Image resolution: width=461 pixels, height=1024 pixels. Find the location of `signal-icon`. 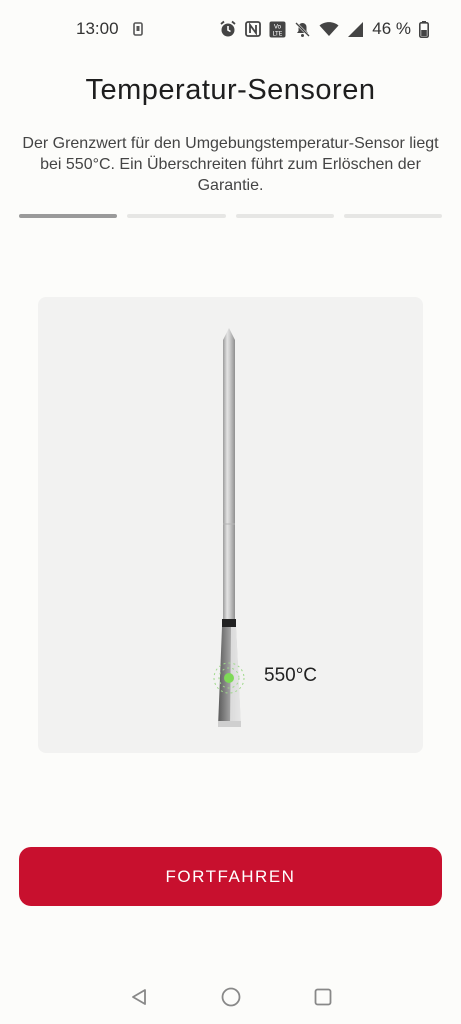

signal-icon is located at coordinates (355, 29).